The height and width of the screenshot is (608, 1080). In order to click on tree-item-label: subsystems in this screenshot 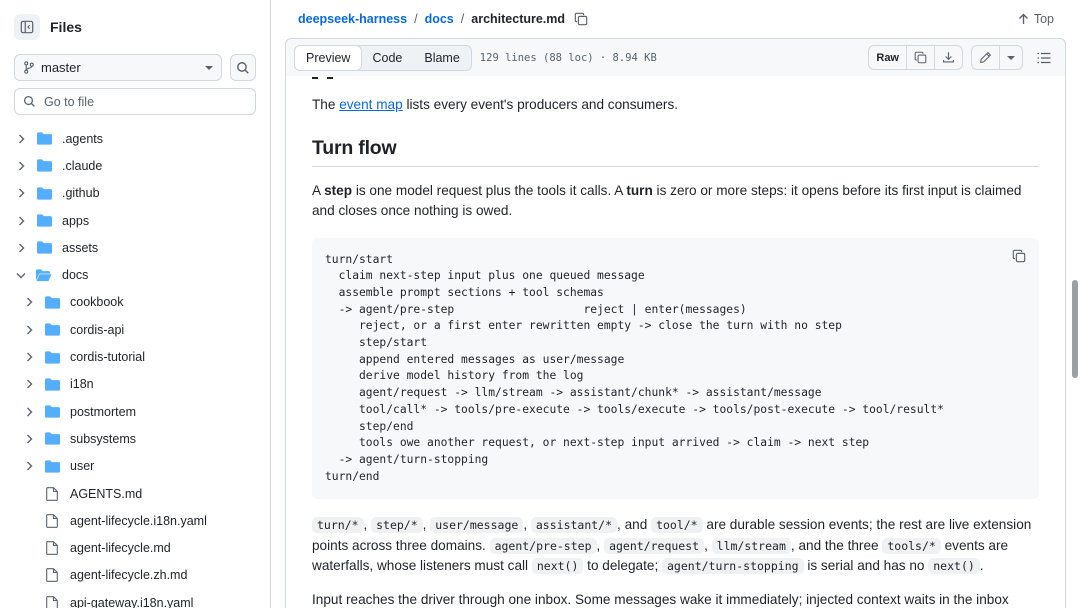, I will do `click(103, 438)`.